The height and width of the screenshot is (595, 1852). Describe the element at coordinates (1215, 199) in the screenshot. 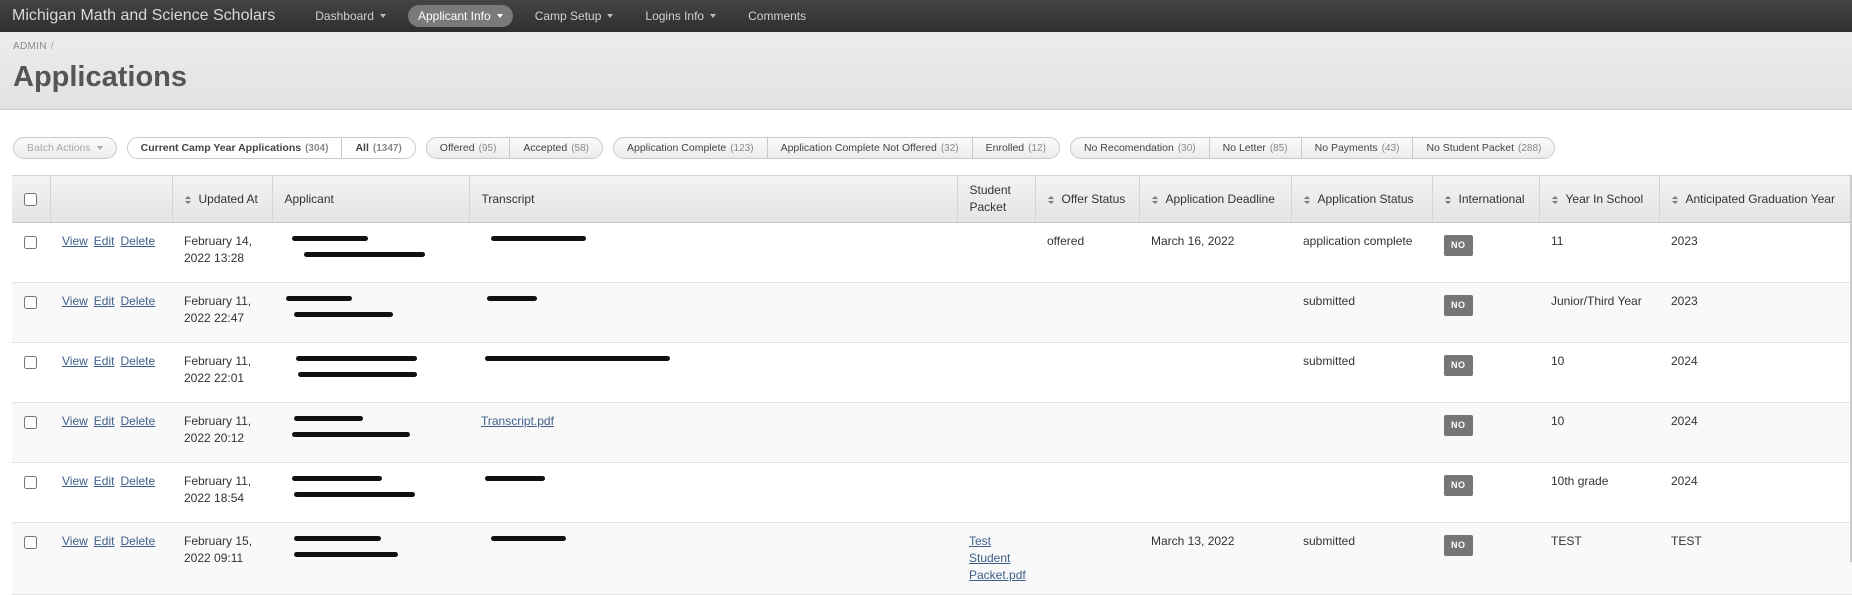

I see `col-application-deadline: Application Deadline` at that location.